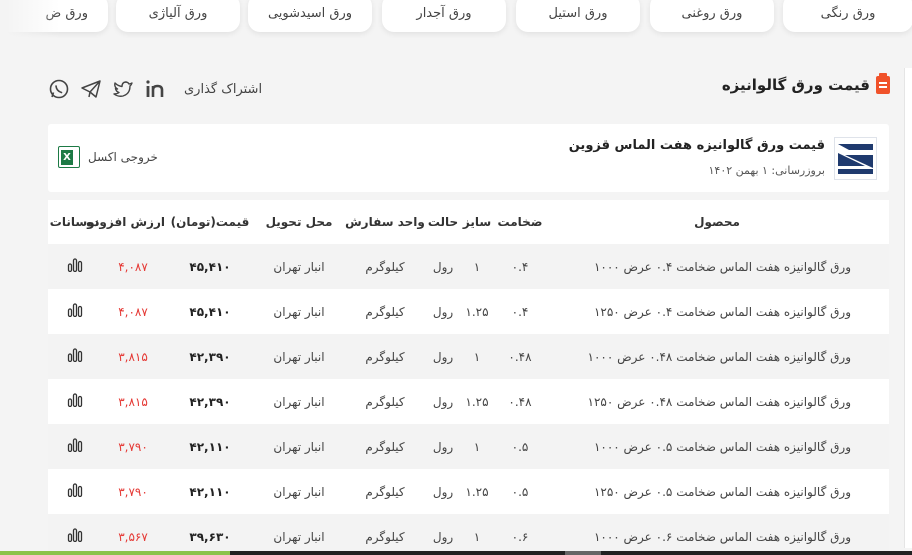 The height and width of the screenshot is (555, 912). Describe the element at coordinates (91, 89) in the screenshot. I see `telegram-icon` at that location.